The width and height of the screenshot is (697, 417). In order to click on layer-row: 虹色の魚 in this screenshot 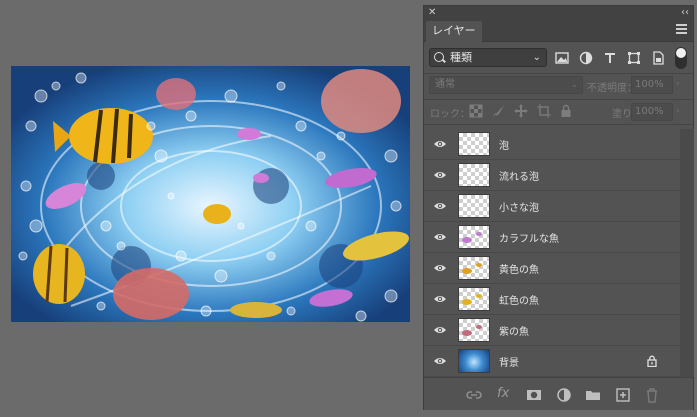, I will do `click(552, 299)`.